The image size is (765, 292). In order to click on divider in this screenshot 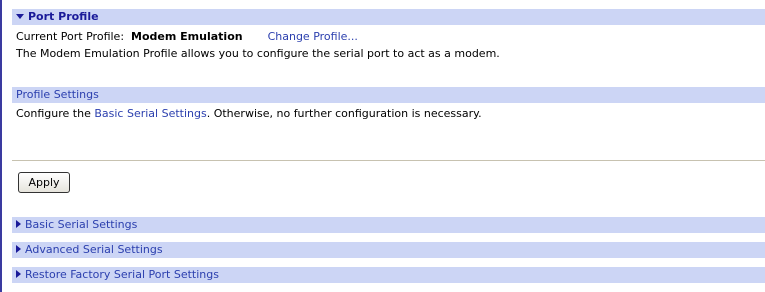, I will do `click(388, 160)`.